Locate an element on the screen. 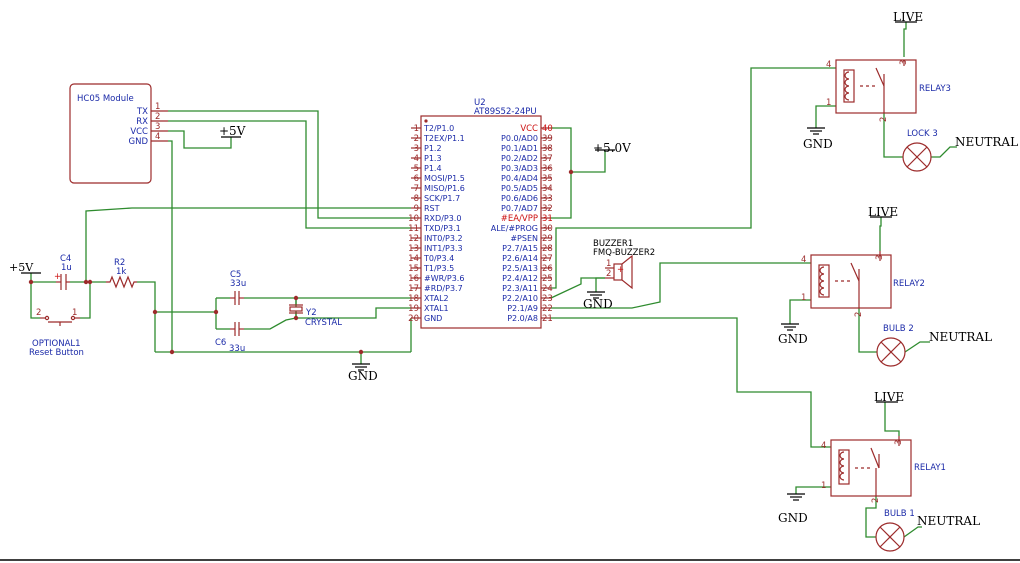  mcu-pin-label: P0.0/AD0 is located at coordinates (519, 138).